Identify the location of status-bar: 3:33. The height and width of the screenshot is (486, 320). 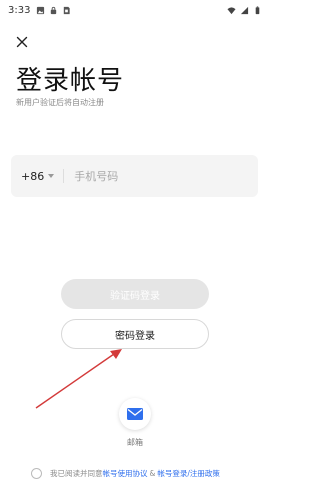
(135, 10).